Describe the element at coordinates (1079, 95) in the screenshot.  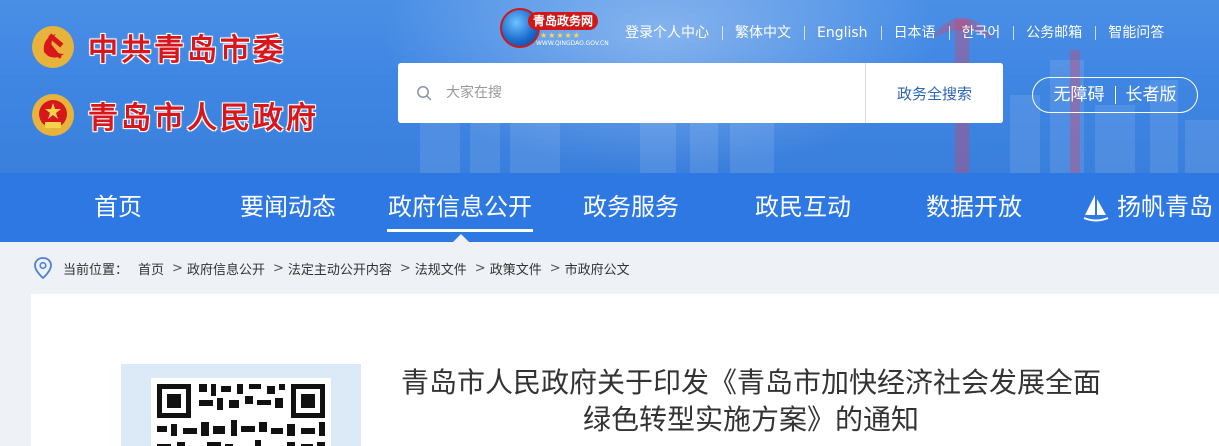
I see `barrier-free-button: 无障碍` at that location.